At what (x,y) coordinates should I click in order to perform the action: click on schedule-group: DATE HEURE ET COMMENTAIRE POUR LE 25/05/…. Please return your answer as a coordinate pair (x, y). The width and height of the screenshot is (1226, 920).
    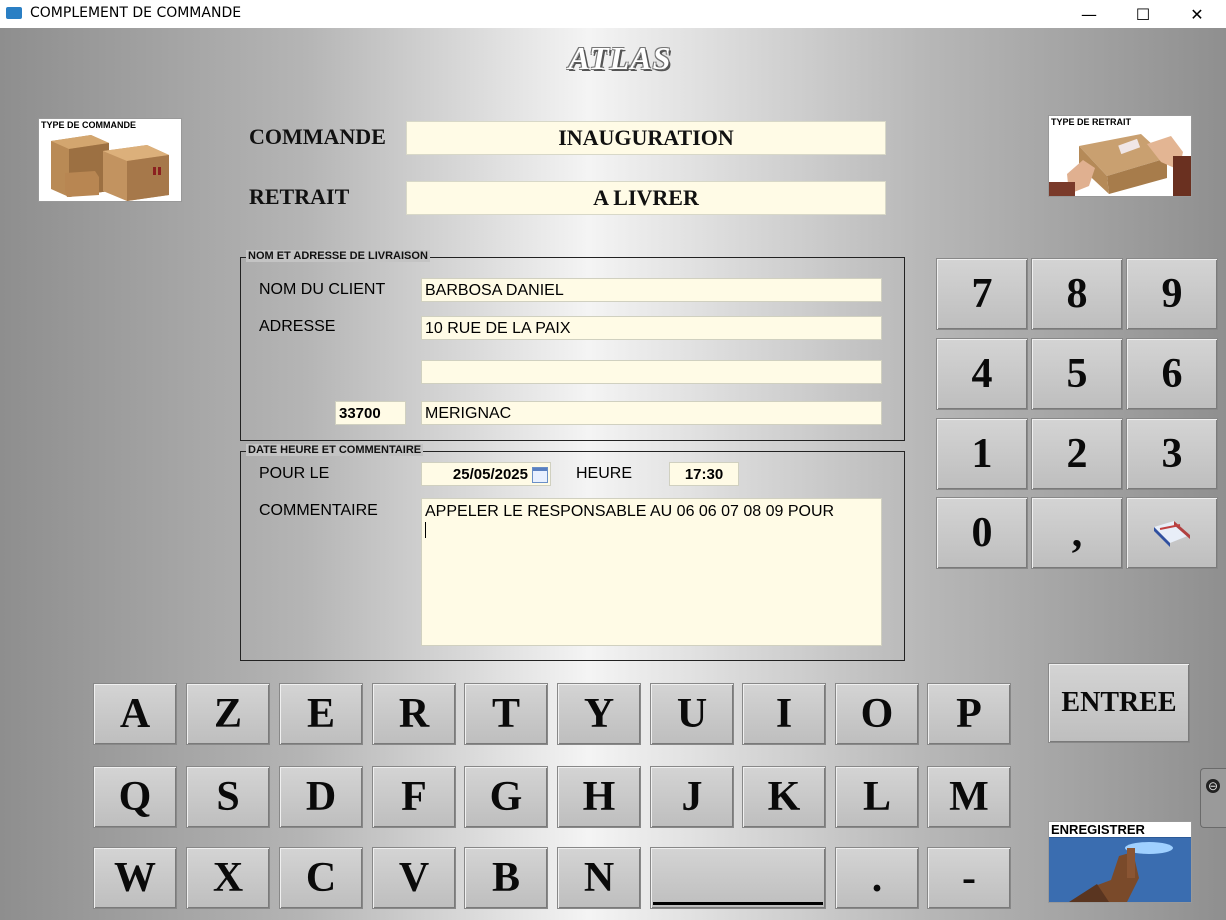
    Looking at the image, I should click on (572, 552).